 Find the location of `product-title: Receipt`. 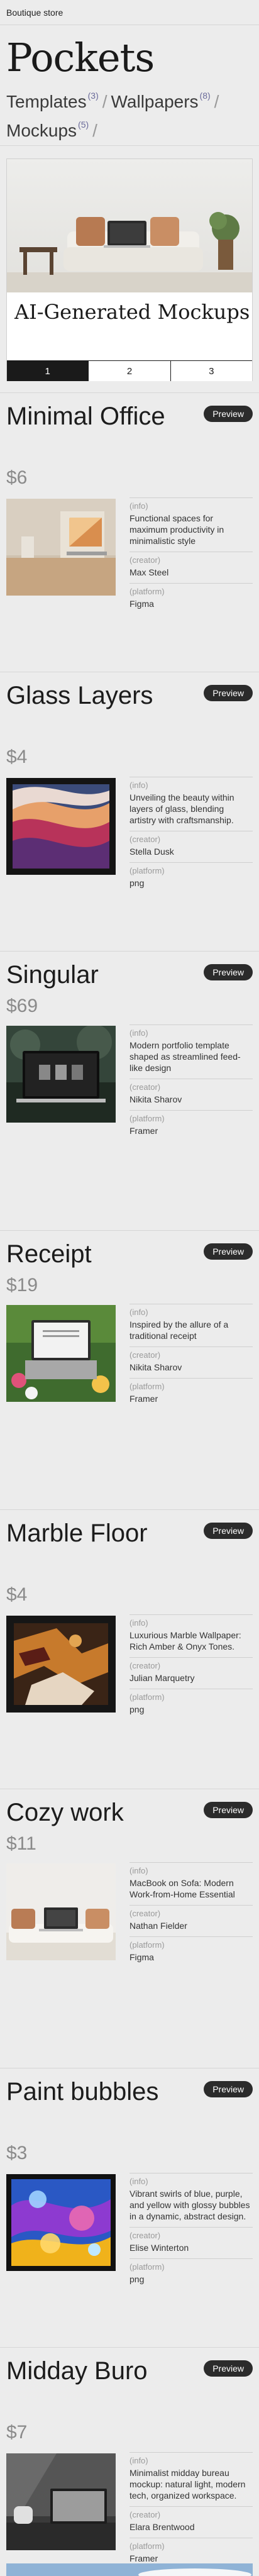

product-title: Receipt is located at coordinates (88, 1254).